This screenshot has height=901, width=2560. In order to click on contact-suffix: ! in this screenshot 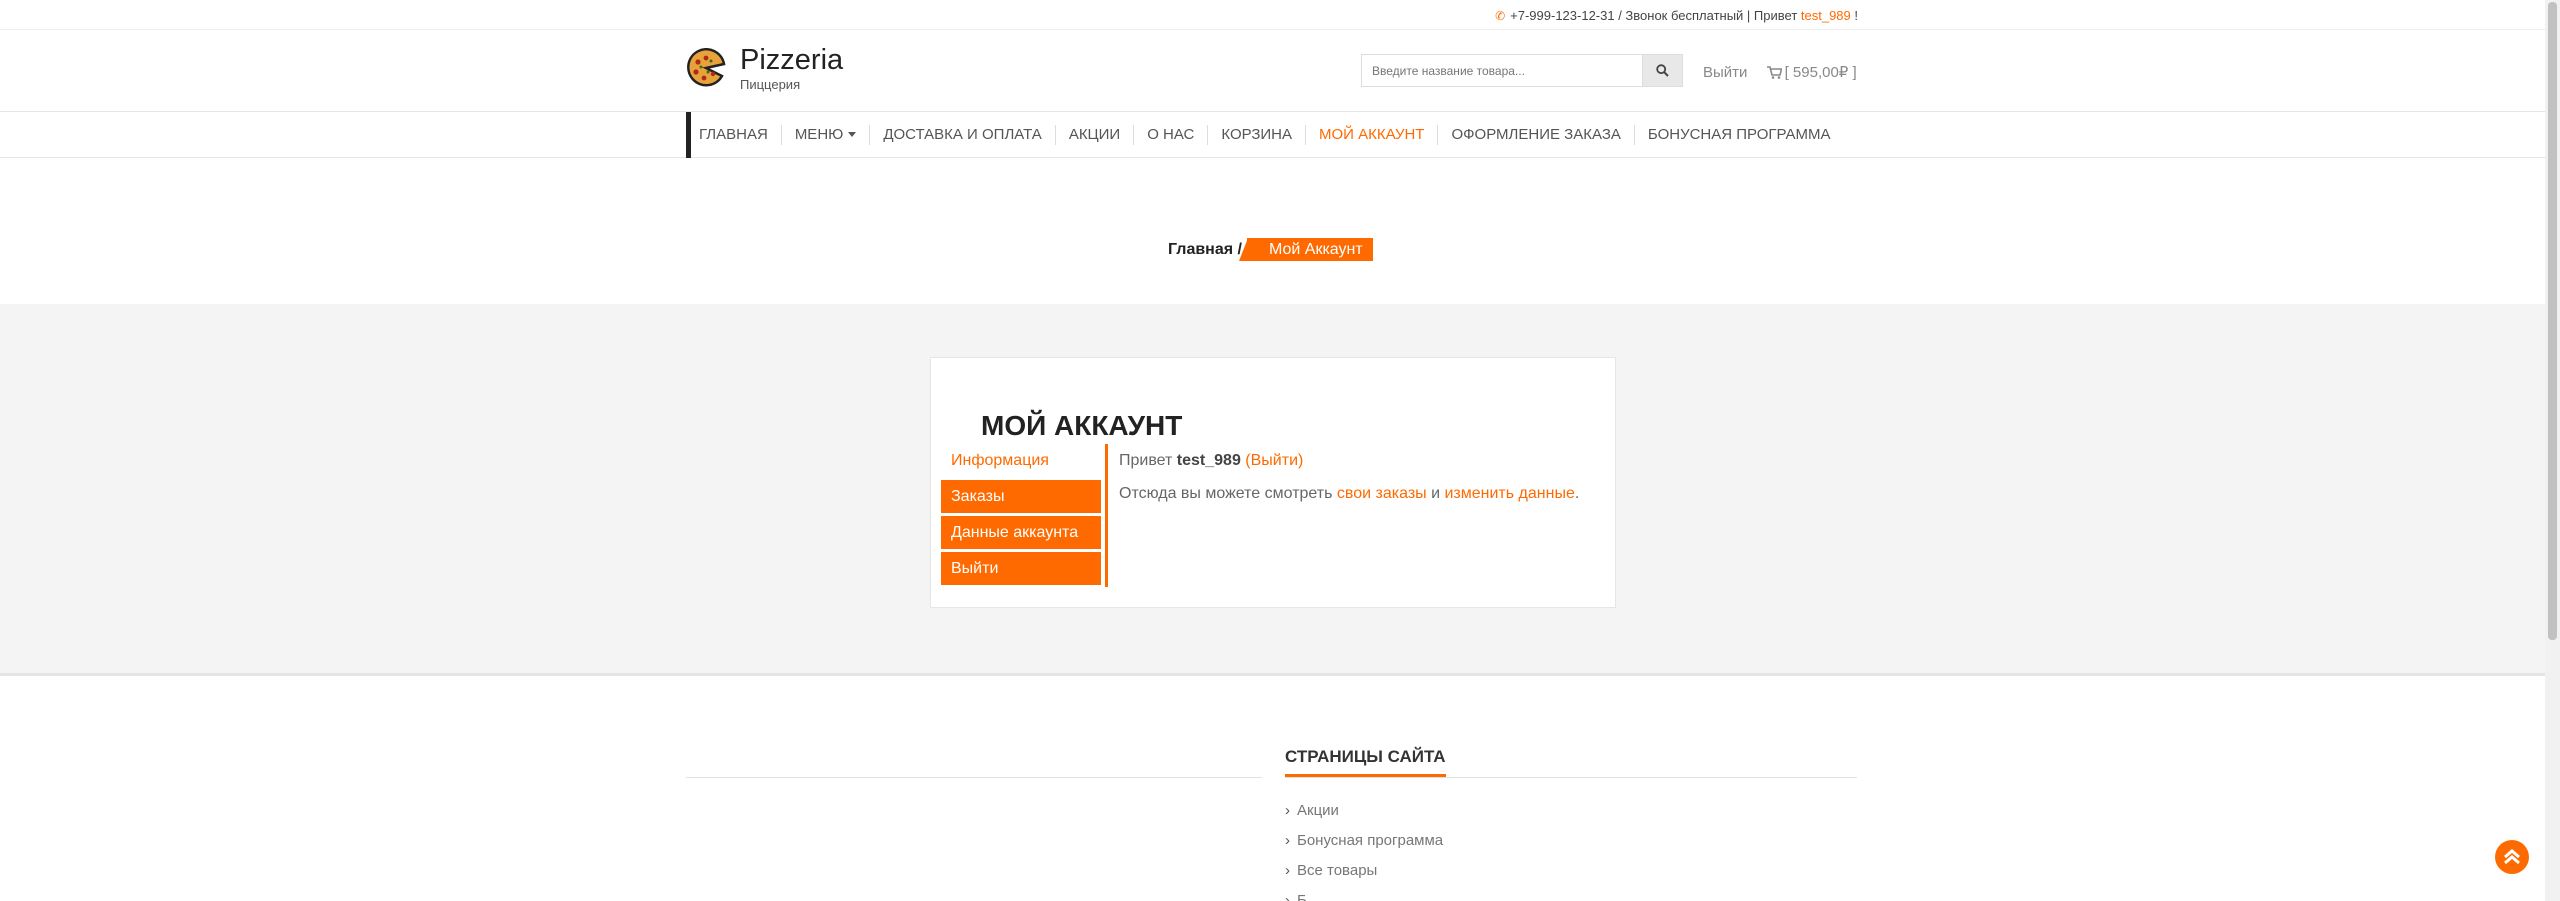, I will do `click(1854, 15)`.